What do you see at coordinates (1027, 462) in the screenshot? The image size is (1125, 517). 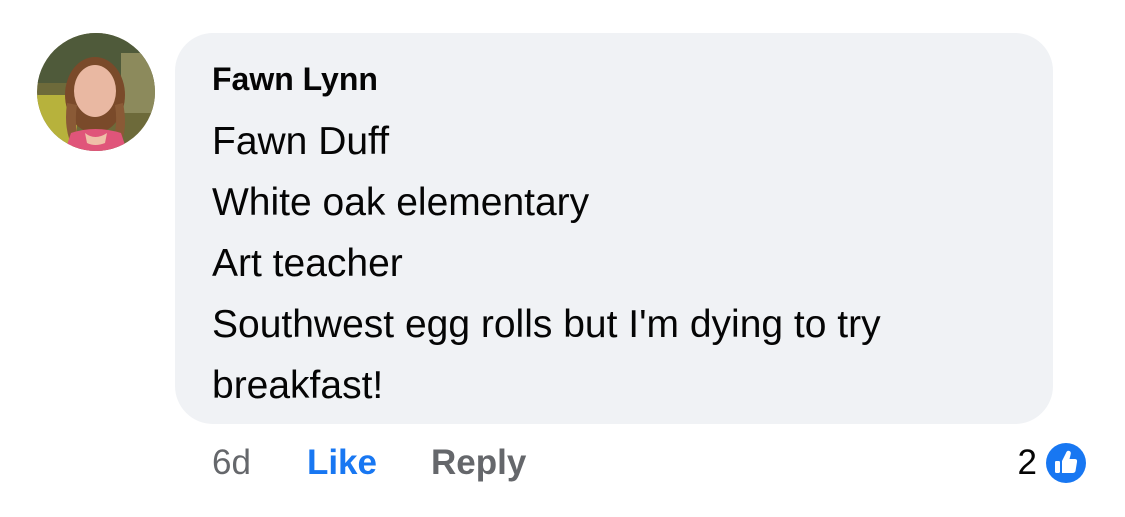 I see `reaction-count: 2` at bounding box center [1027, 462].